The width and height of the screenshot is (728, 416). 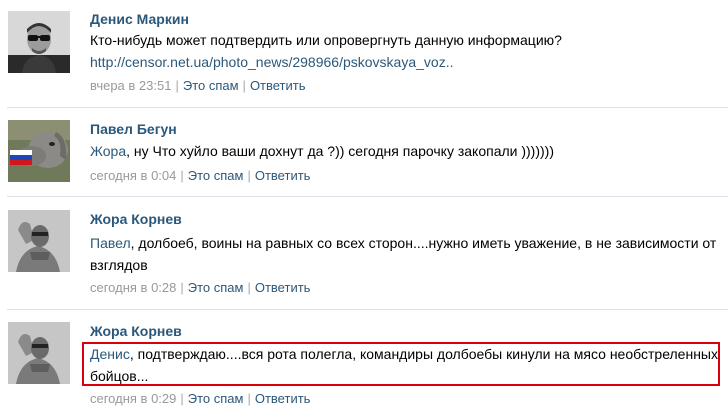 What do you see at coordinates (108, 151) in the screenshot?
I see `reply-mention: Жора` at bounding box center [108, 151].